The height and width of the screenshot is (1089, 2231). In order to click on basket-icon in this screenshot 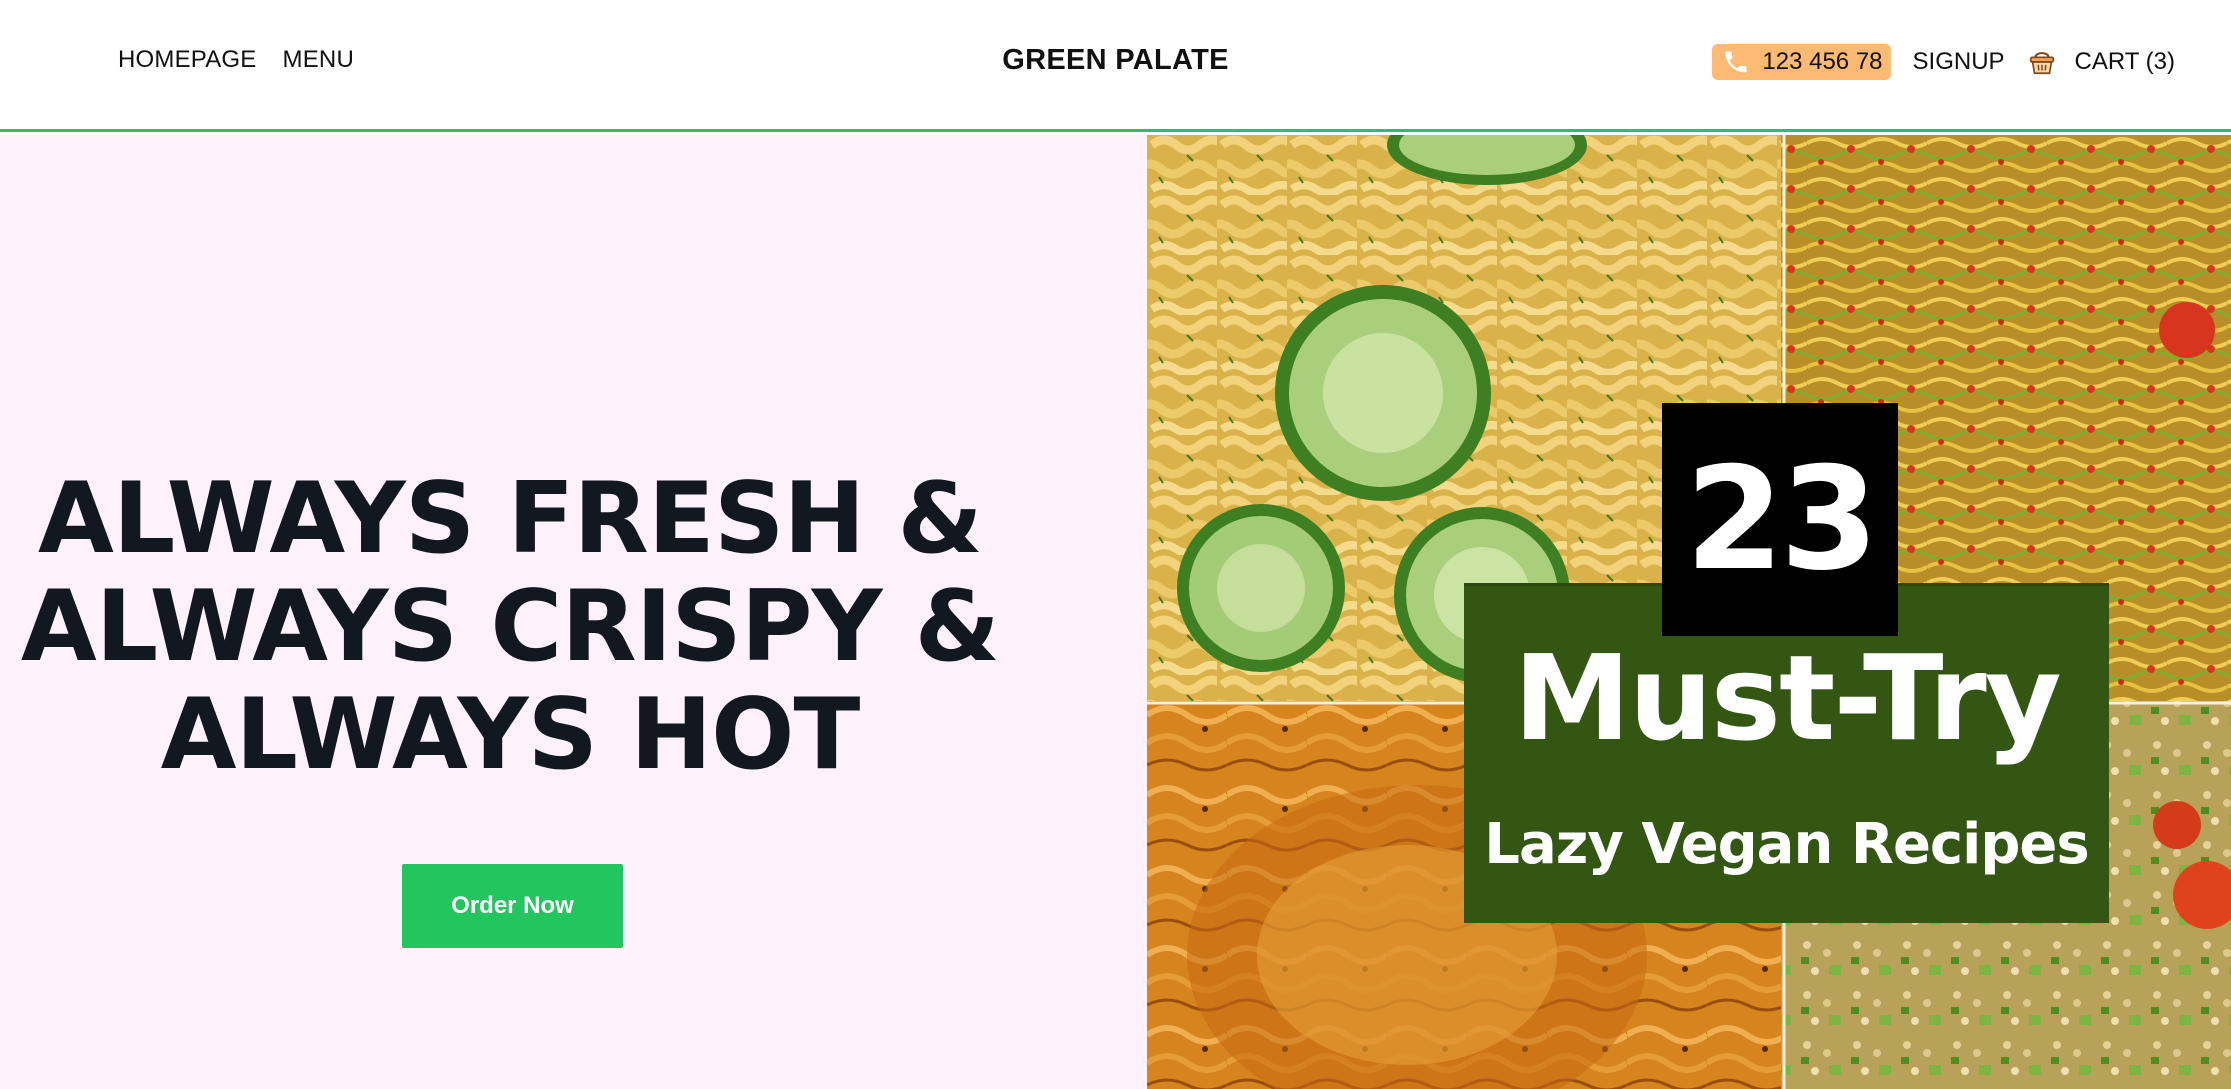, I will do `click(2042, 62)`.